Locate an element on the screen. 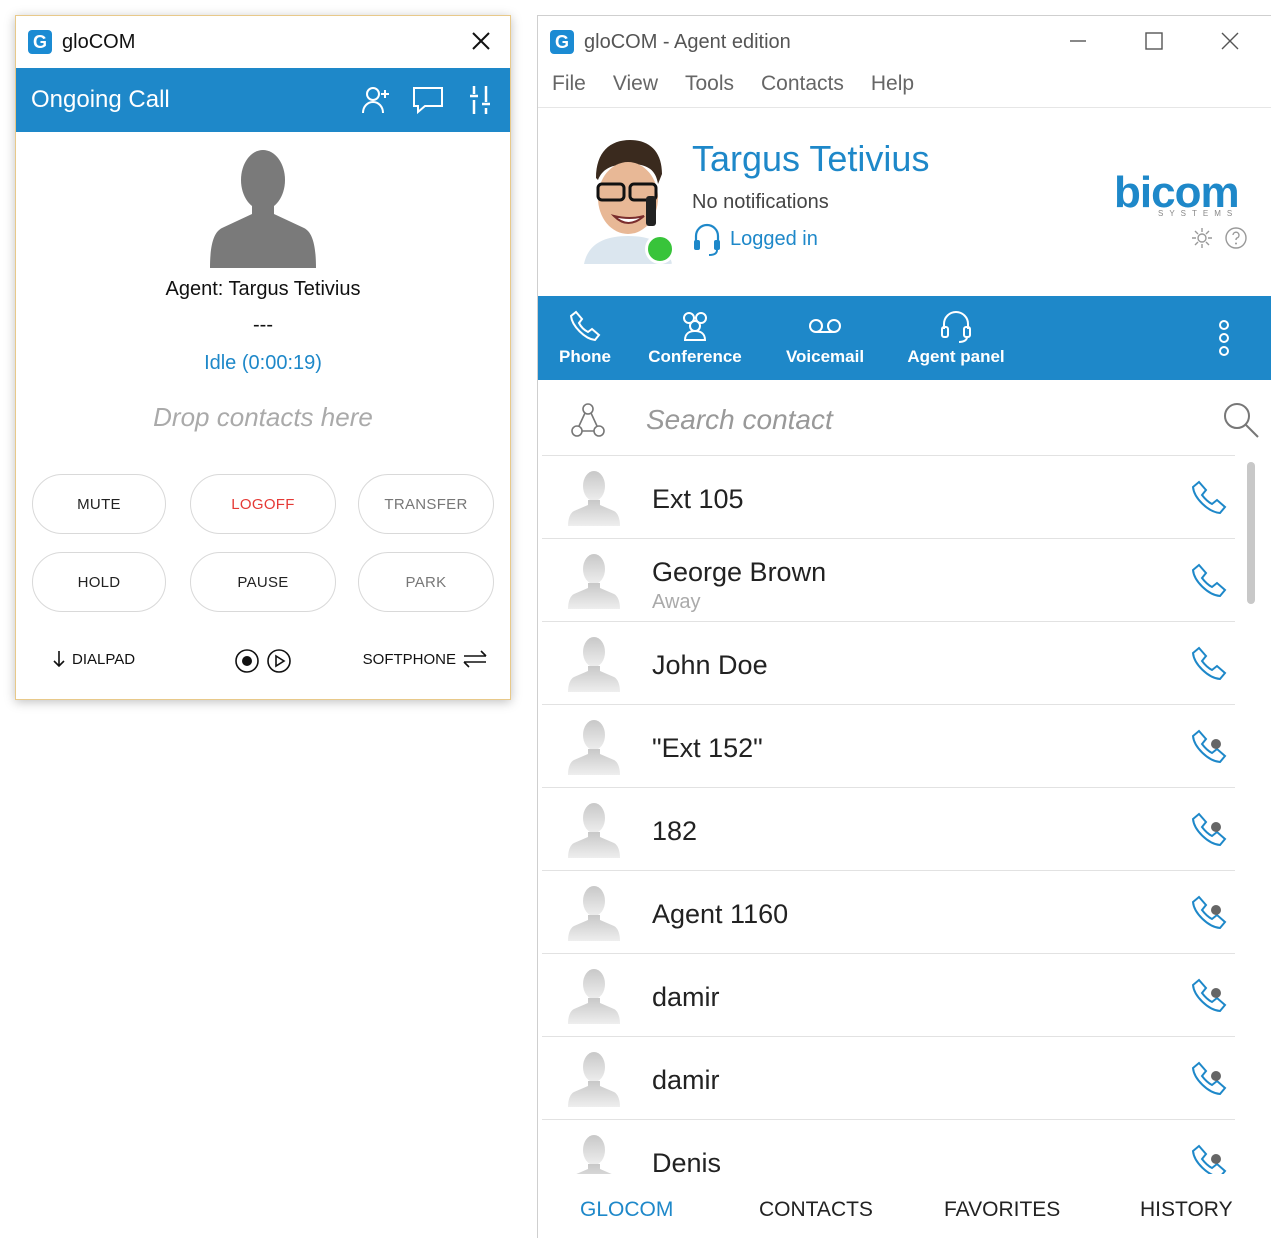 The height and width of the screenshot is (1239, 1271). contact-name: John Doe is located at coordinates (710, 665).